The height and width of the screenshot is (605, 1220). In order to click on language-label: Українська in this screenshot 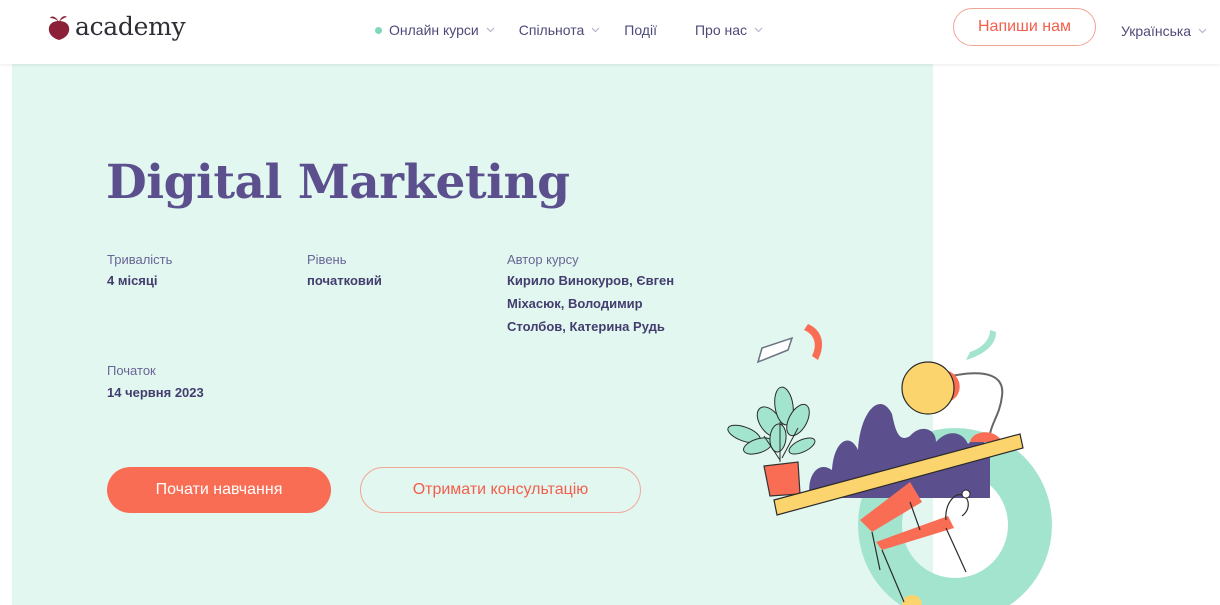, I will do `click(1156, 31)`.